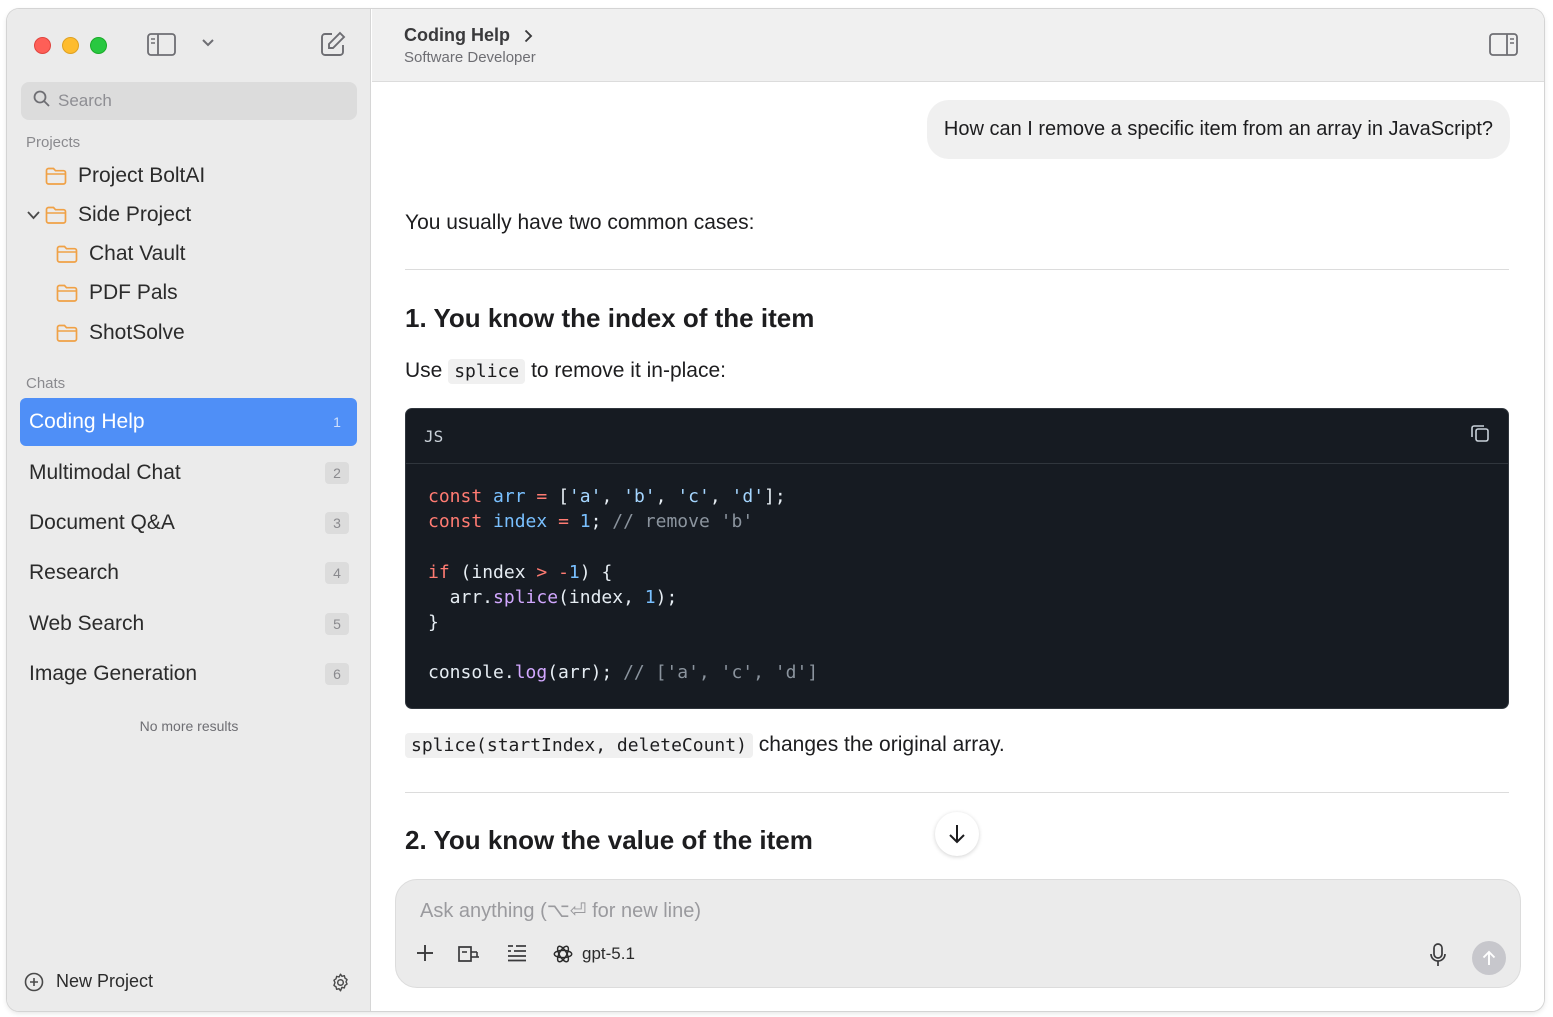 The image size is (1553, 1017). I want to click on chat-header: Coding Help Software Developer, so click(958, 45).